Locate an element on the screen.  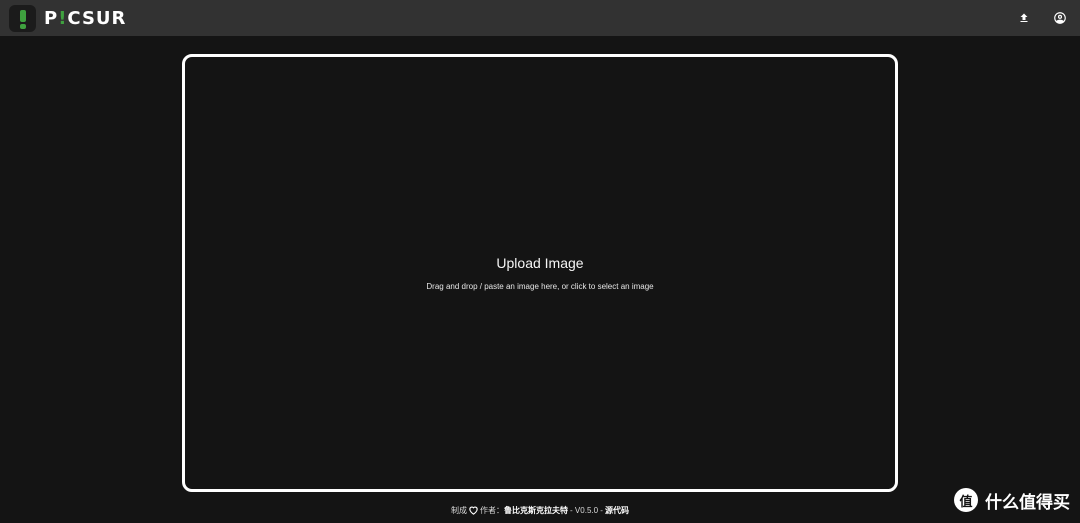
page-footer: 制成 作者： 鲁比克斯克拉夫特 - V0.5.0 - 源代码 is located at coordinates (540, 510).